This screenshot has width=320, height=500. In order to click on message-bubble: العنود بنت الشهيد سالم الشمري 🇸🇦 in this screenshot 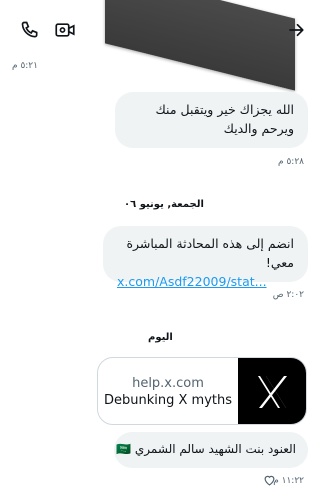, I will do `click(211, 450)`.